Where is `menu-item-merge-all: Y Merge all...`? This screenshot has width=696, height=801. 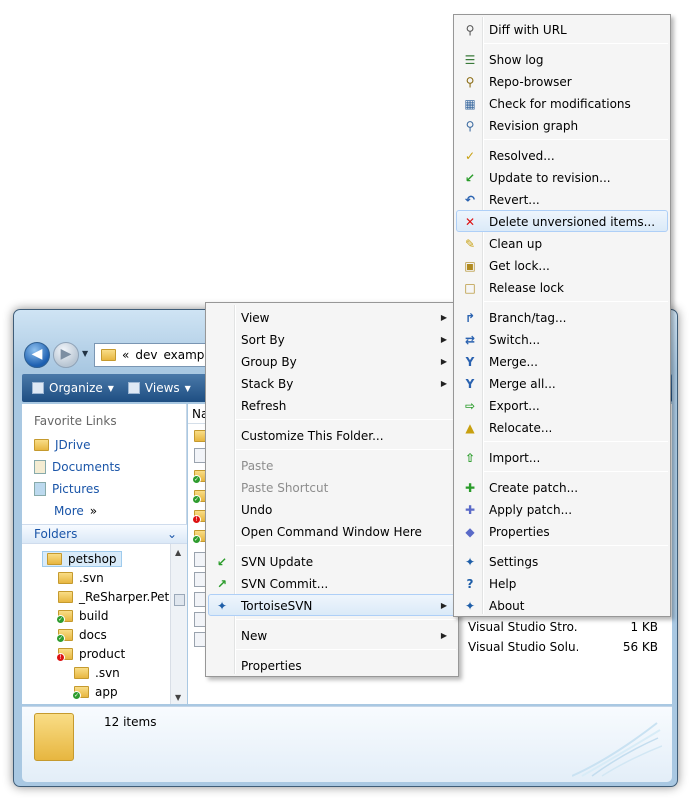 menu-item-merge-all: Y Merge all... is located at coordinates (562, 383).